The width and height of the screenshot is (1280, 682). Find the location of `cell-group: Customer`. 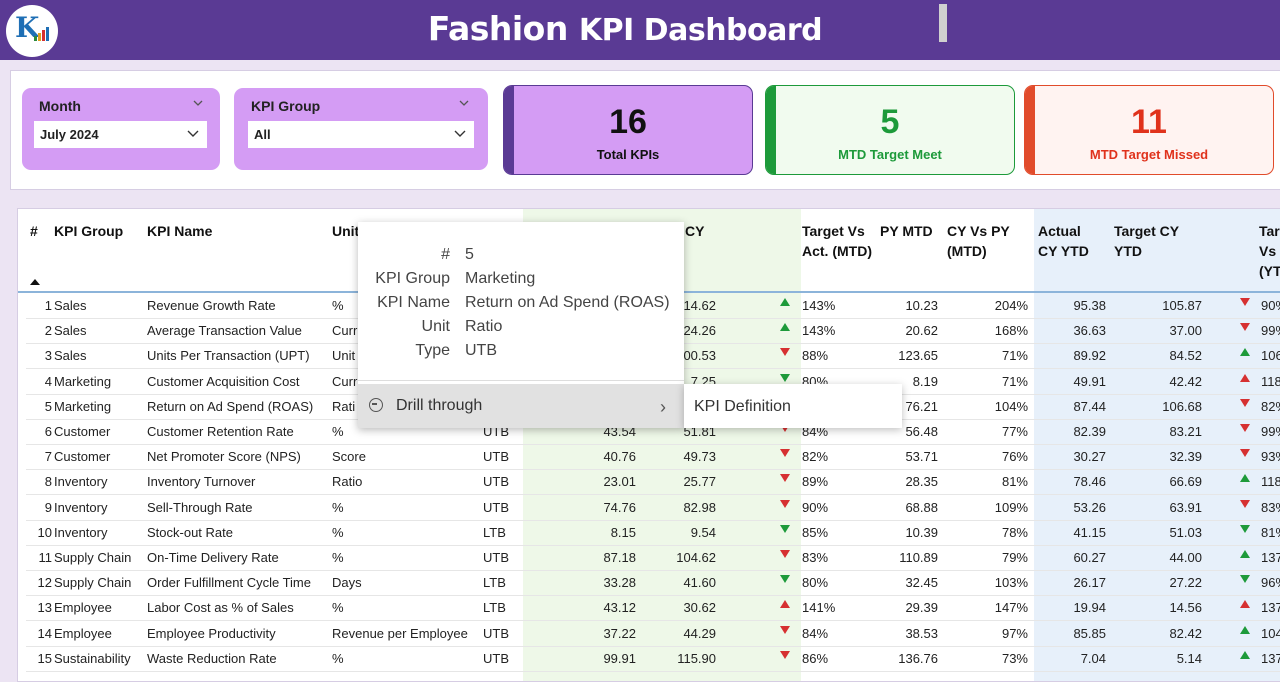

cell-group: Customer is located at coordinates (82, 457).